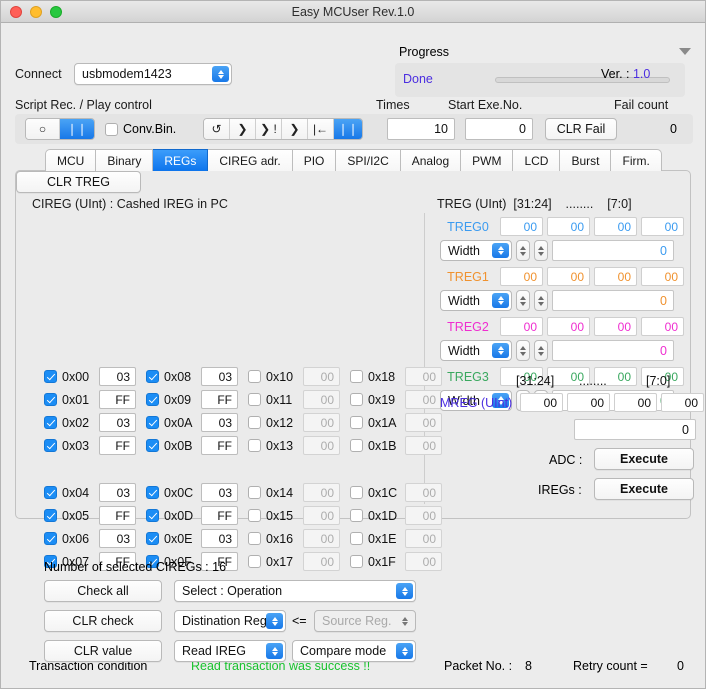 This screenshot has width=706, height=689. Describe the element at coordinates (50, 399) in the screenshot. I see `cireg-checkbox-0x01` at that location.